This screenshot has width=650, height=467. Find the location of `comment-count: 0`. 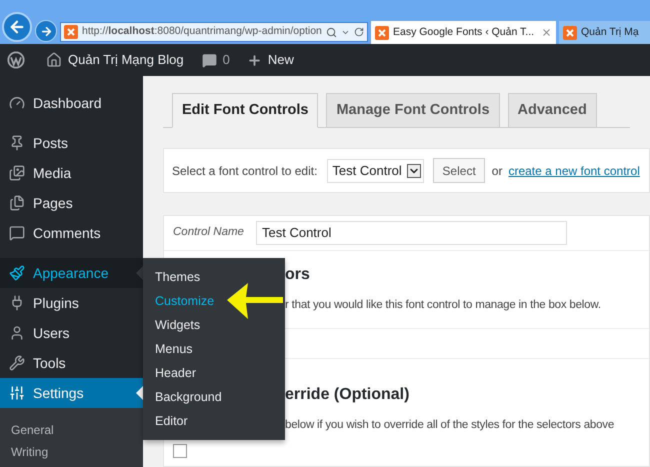

comment-count: 0 is located at coordinates (226, 60).